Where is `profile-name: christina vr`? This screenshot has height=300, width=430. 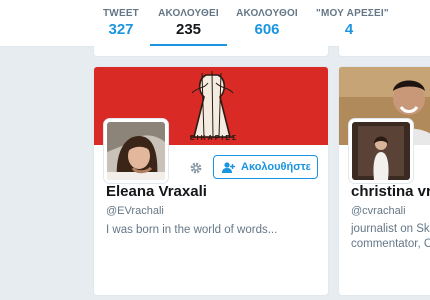 profile-name: christina vr is located at coordinates (390, 191).